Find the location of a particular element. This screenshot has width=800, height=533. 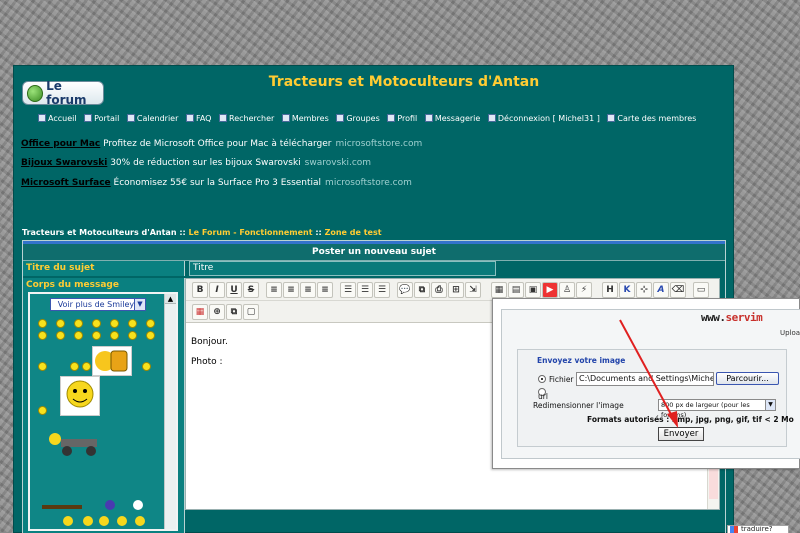

nav-item-groupes: Groupes is located at coordinates (358, 118).